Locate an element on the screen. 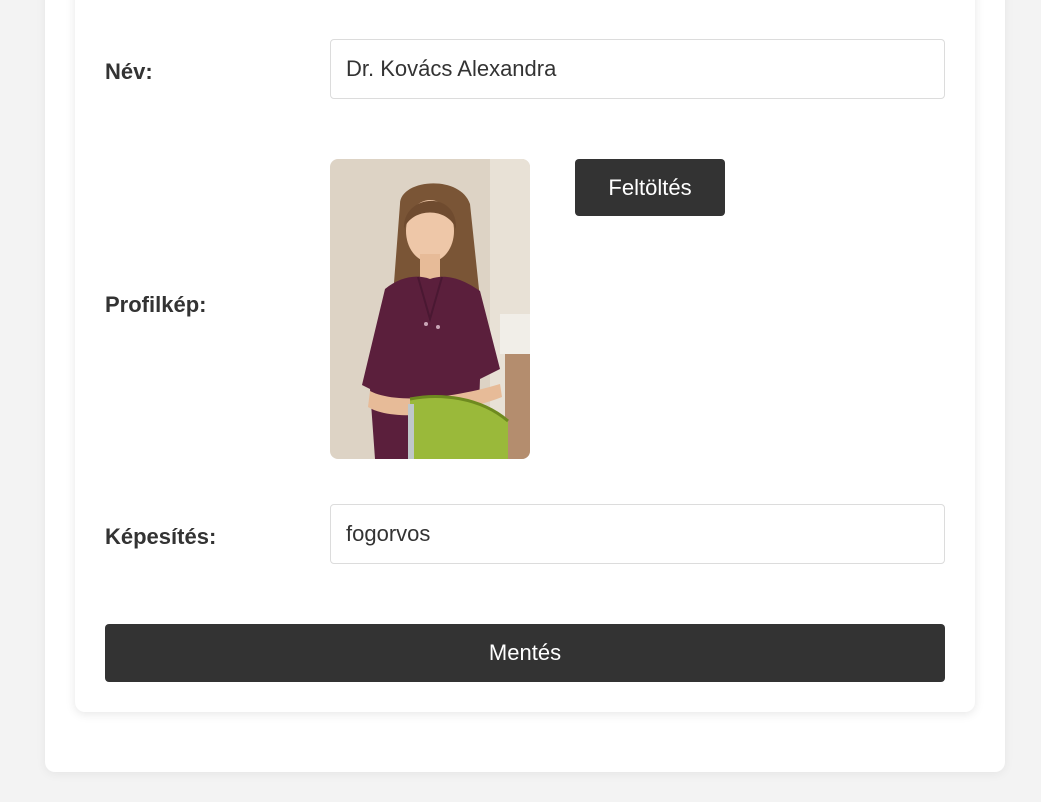 This screenshot has height=802, width=1041. upload-button: Feltöltés is located at coordinates (650, 187).